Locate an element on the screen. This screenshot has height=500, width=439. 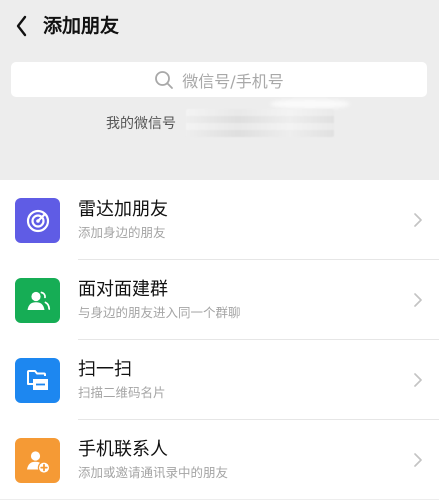
item-subtitle: 添加或邀请通讯录中的朋友 is located at coordinates (153, 472).